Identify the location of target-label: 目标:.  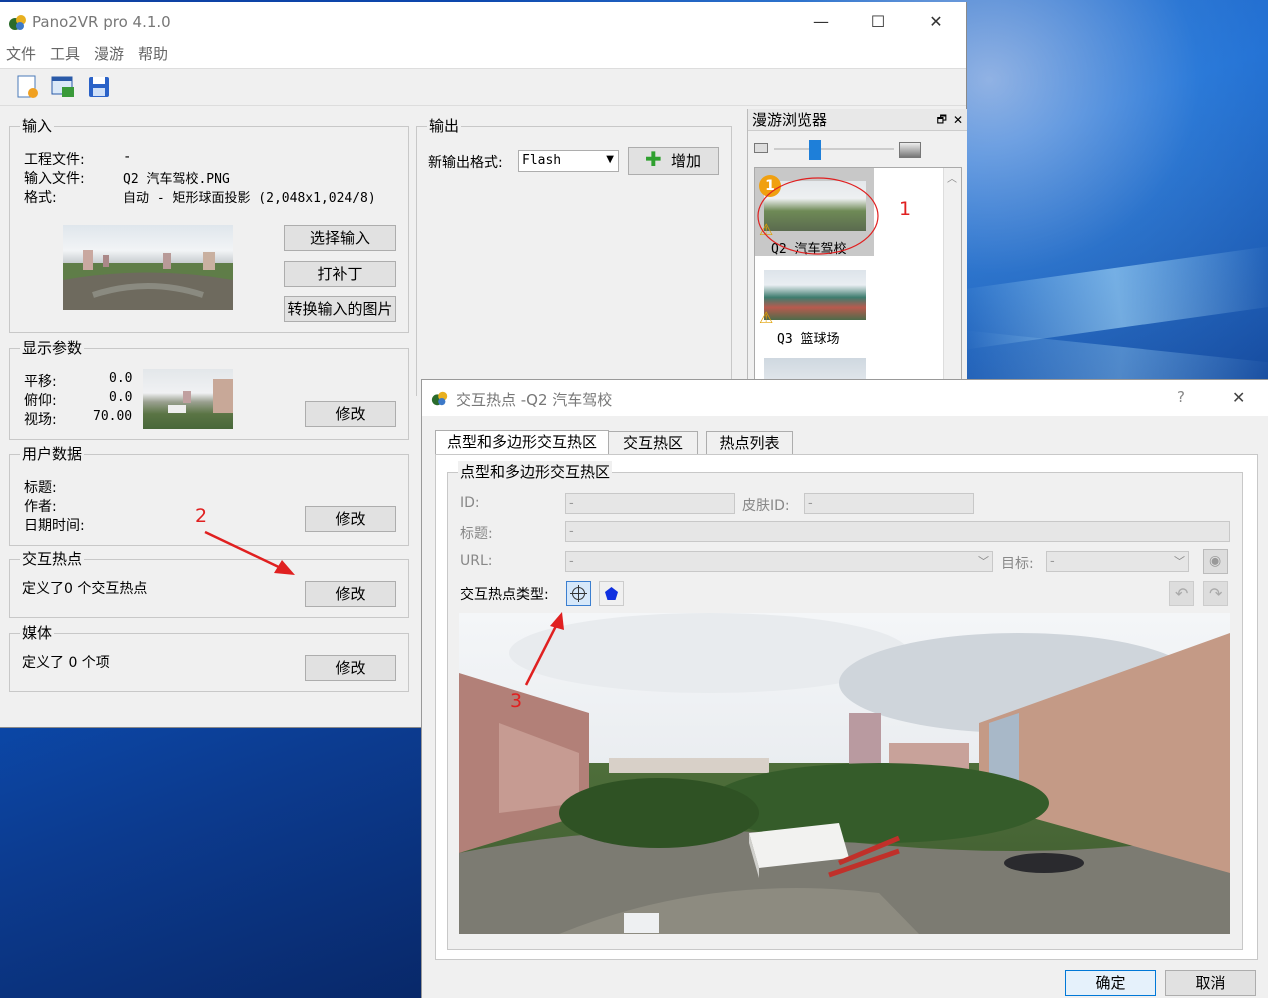
(1017, 564).